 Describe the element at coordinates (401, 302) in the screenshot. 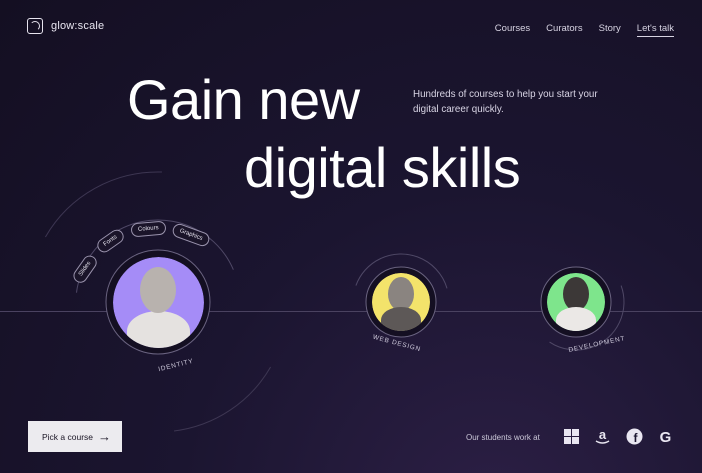

I see `curator-avatar-web-design` at that location.